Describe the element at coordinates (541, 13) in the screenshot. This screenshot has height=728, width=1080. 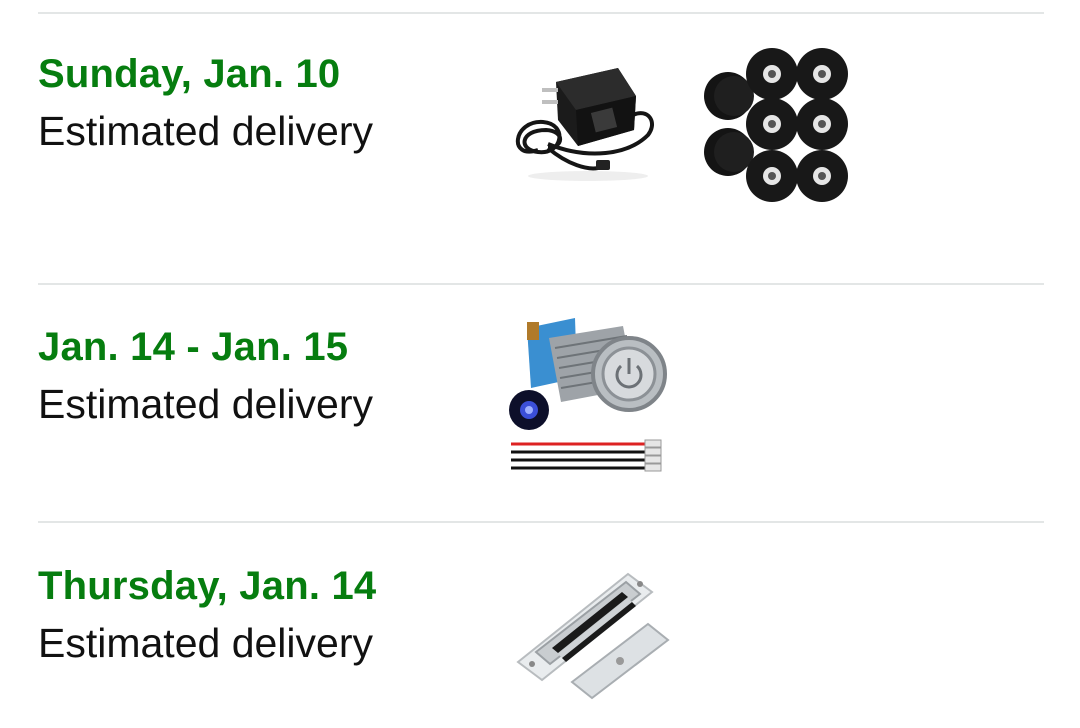
I see `top-divider` at that location.